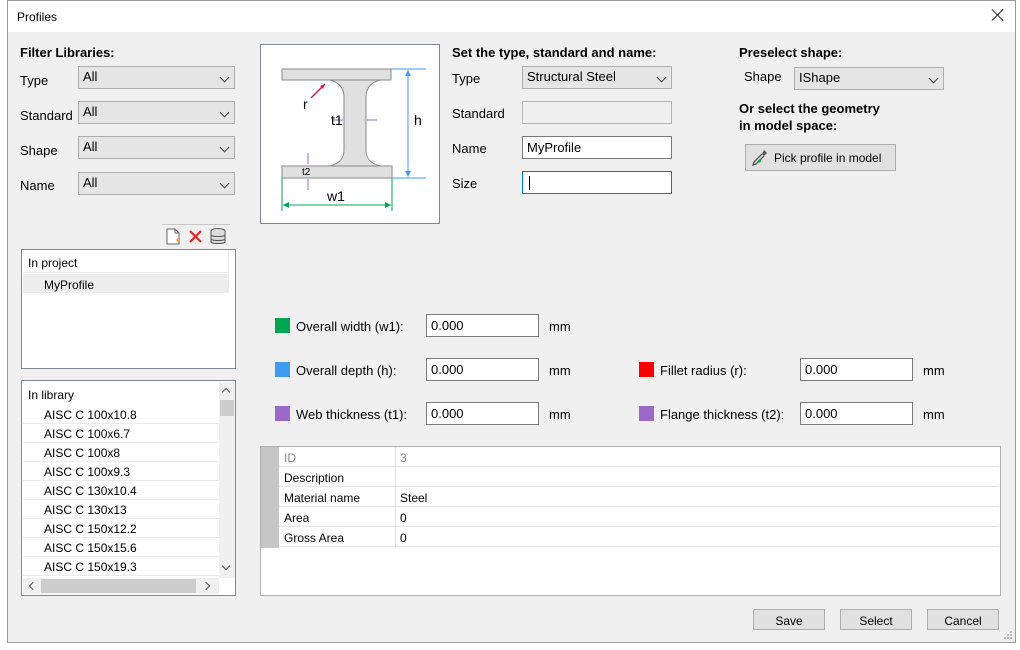  What do you see at coordinates (511, 16) in the screenshot?
I see `title-bar: Profiles` at bounding box center [511, 16].